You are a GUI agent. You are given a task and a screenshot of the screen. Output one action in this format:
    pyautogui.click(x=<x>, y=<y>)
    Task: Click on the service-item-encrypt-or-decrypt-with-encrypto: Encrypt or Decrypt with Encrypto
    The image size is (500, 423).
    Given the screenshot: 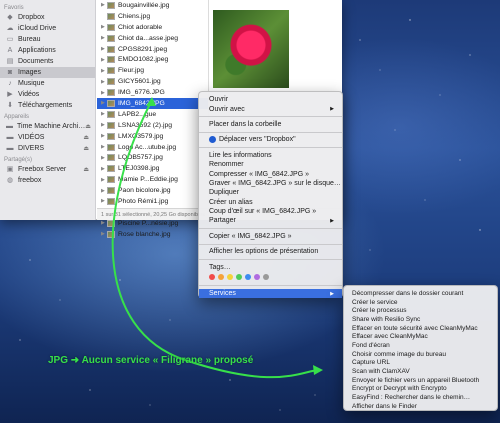 What is the action you would take?
    pyautogui.click(x=420, y=389)
    